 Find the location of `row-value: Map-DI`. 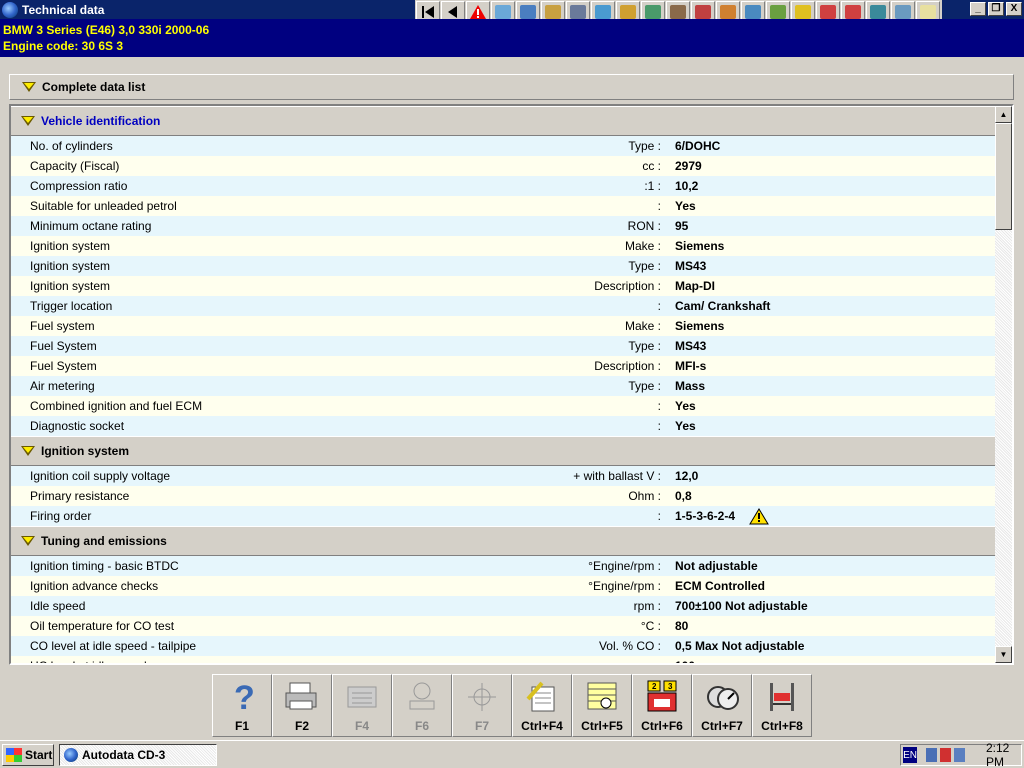

row-value: Map-DI is located at coordinates (695, 286).